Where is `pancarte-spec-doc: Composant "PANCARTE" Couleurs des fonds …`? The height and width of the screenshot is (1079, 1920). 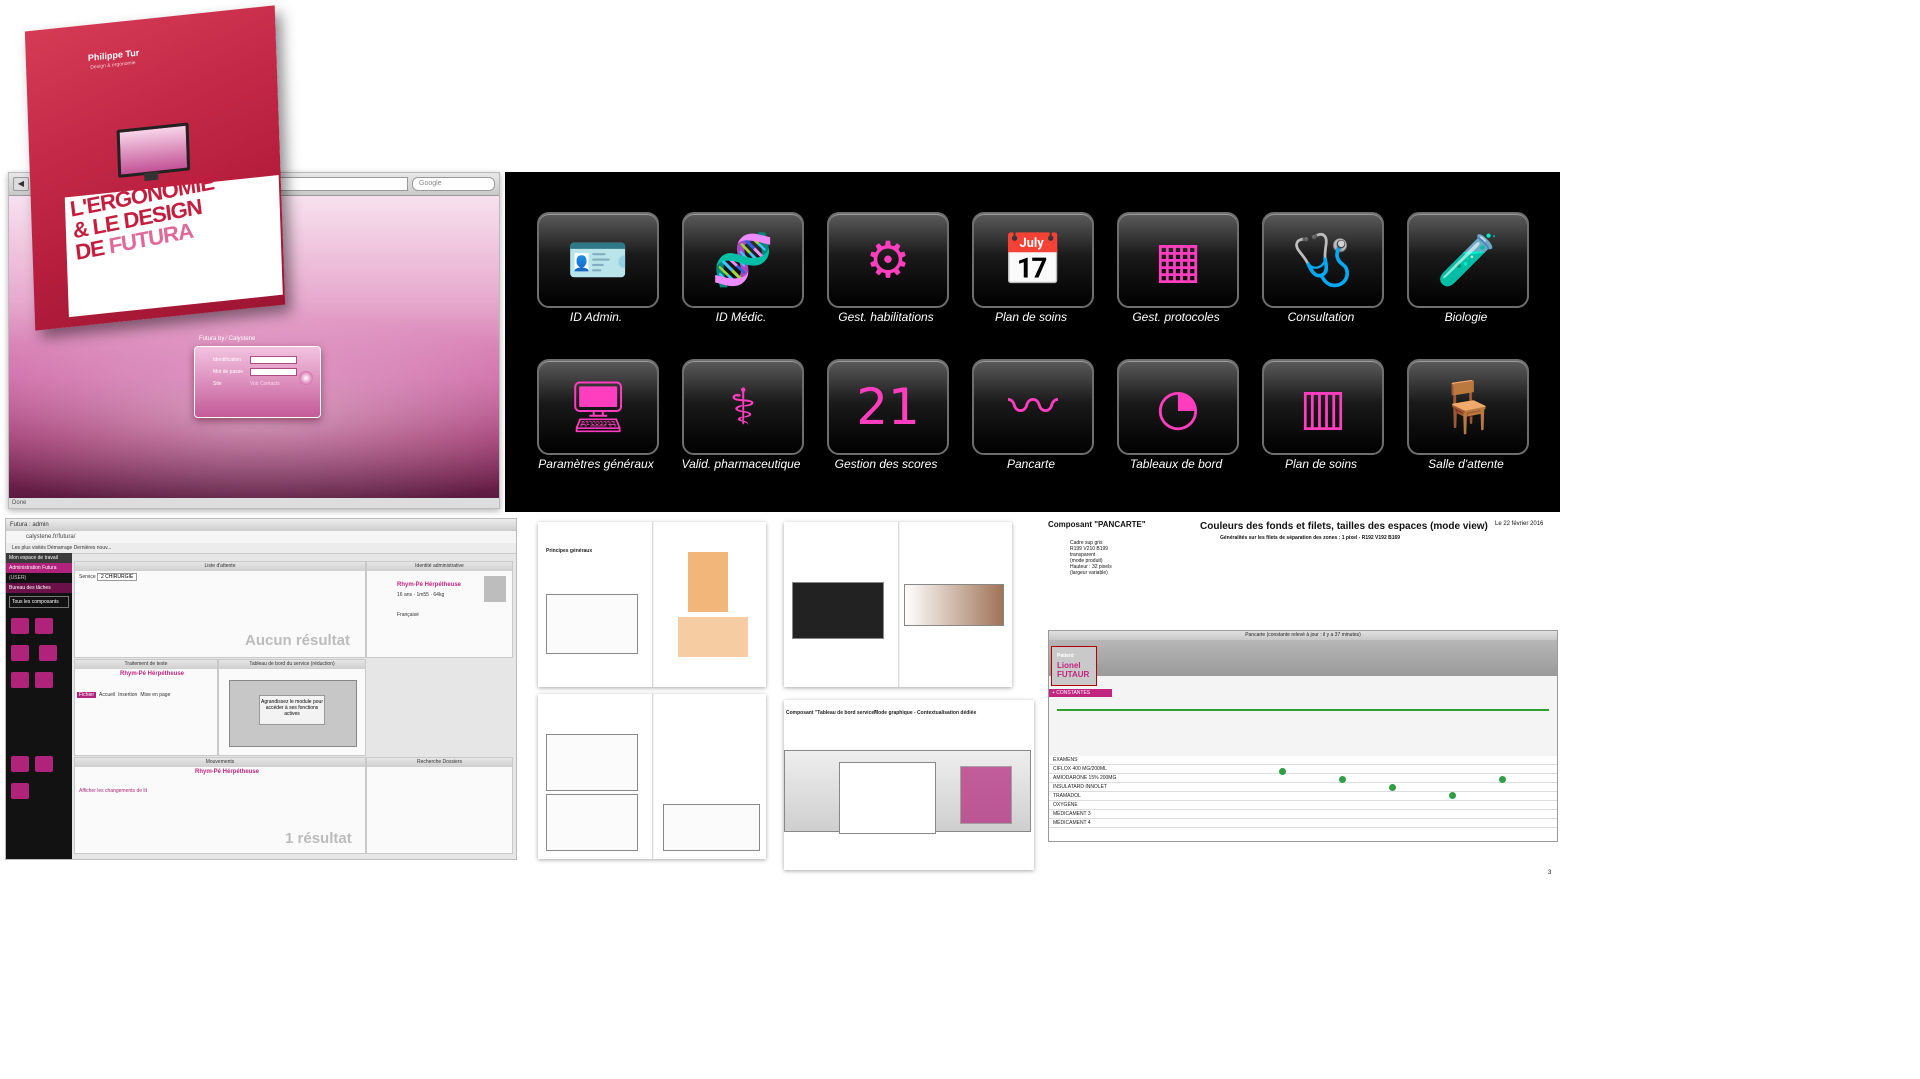 pancarte-spec-doc: Composant "PANCARTE" Couleurs des fonds … is located at coordinates (1300, 698).